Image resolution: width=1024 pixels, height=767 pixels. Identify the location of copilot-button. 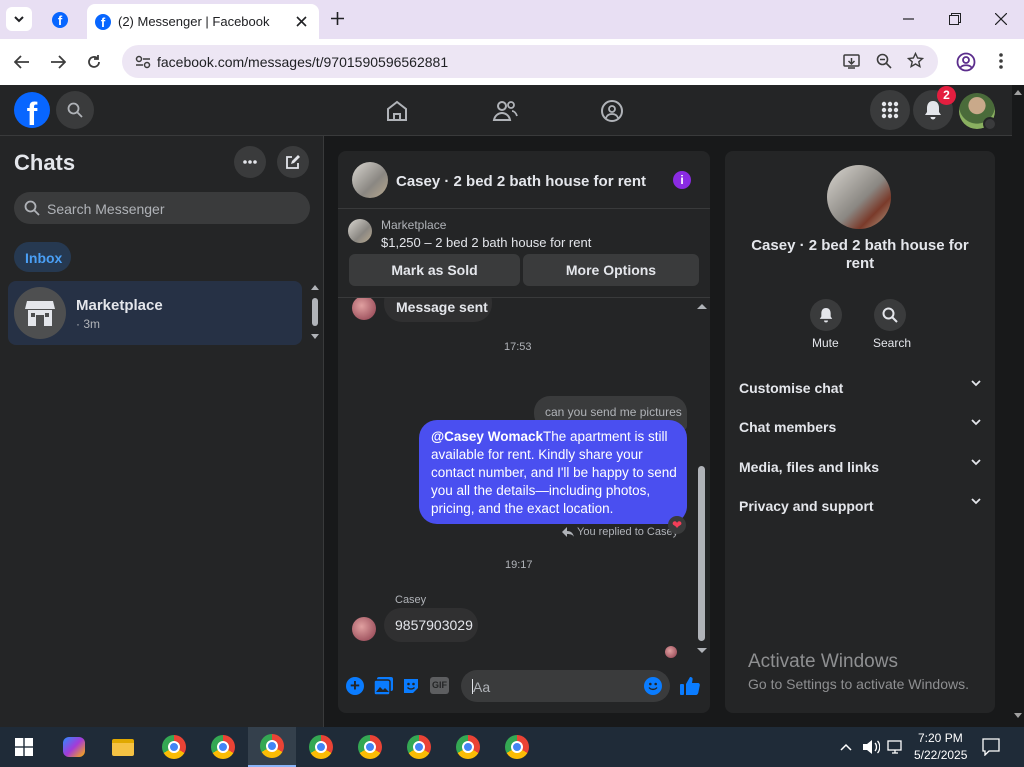
(74, 747).